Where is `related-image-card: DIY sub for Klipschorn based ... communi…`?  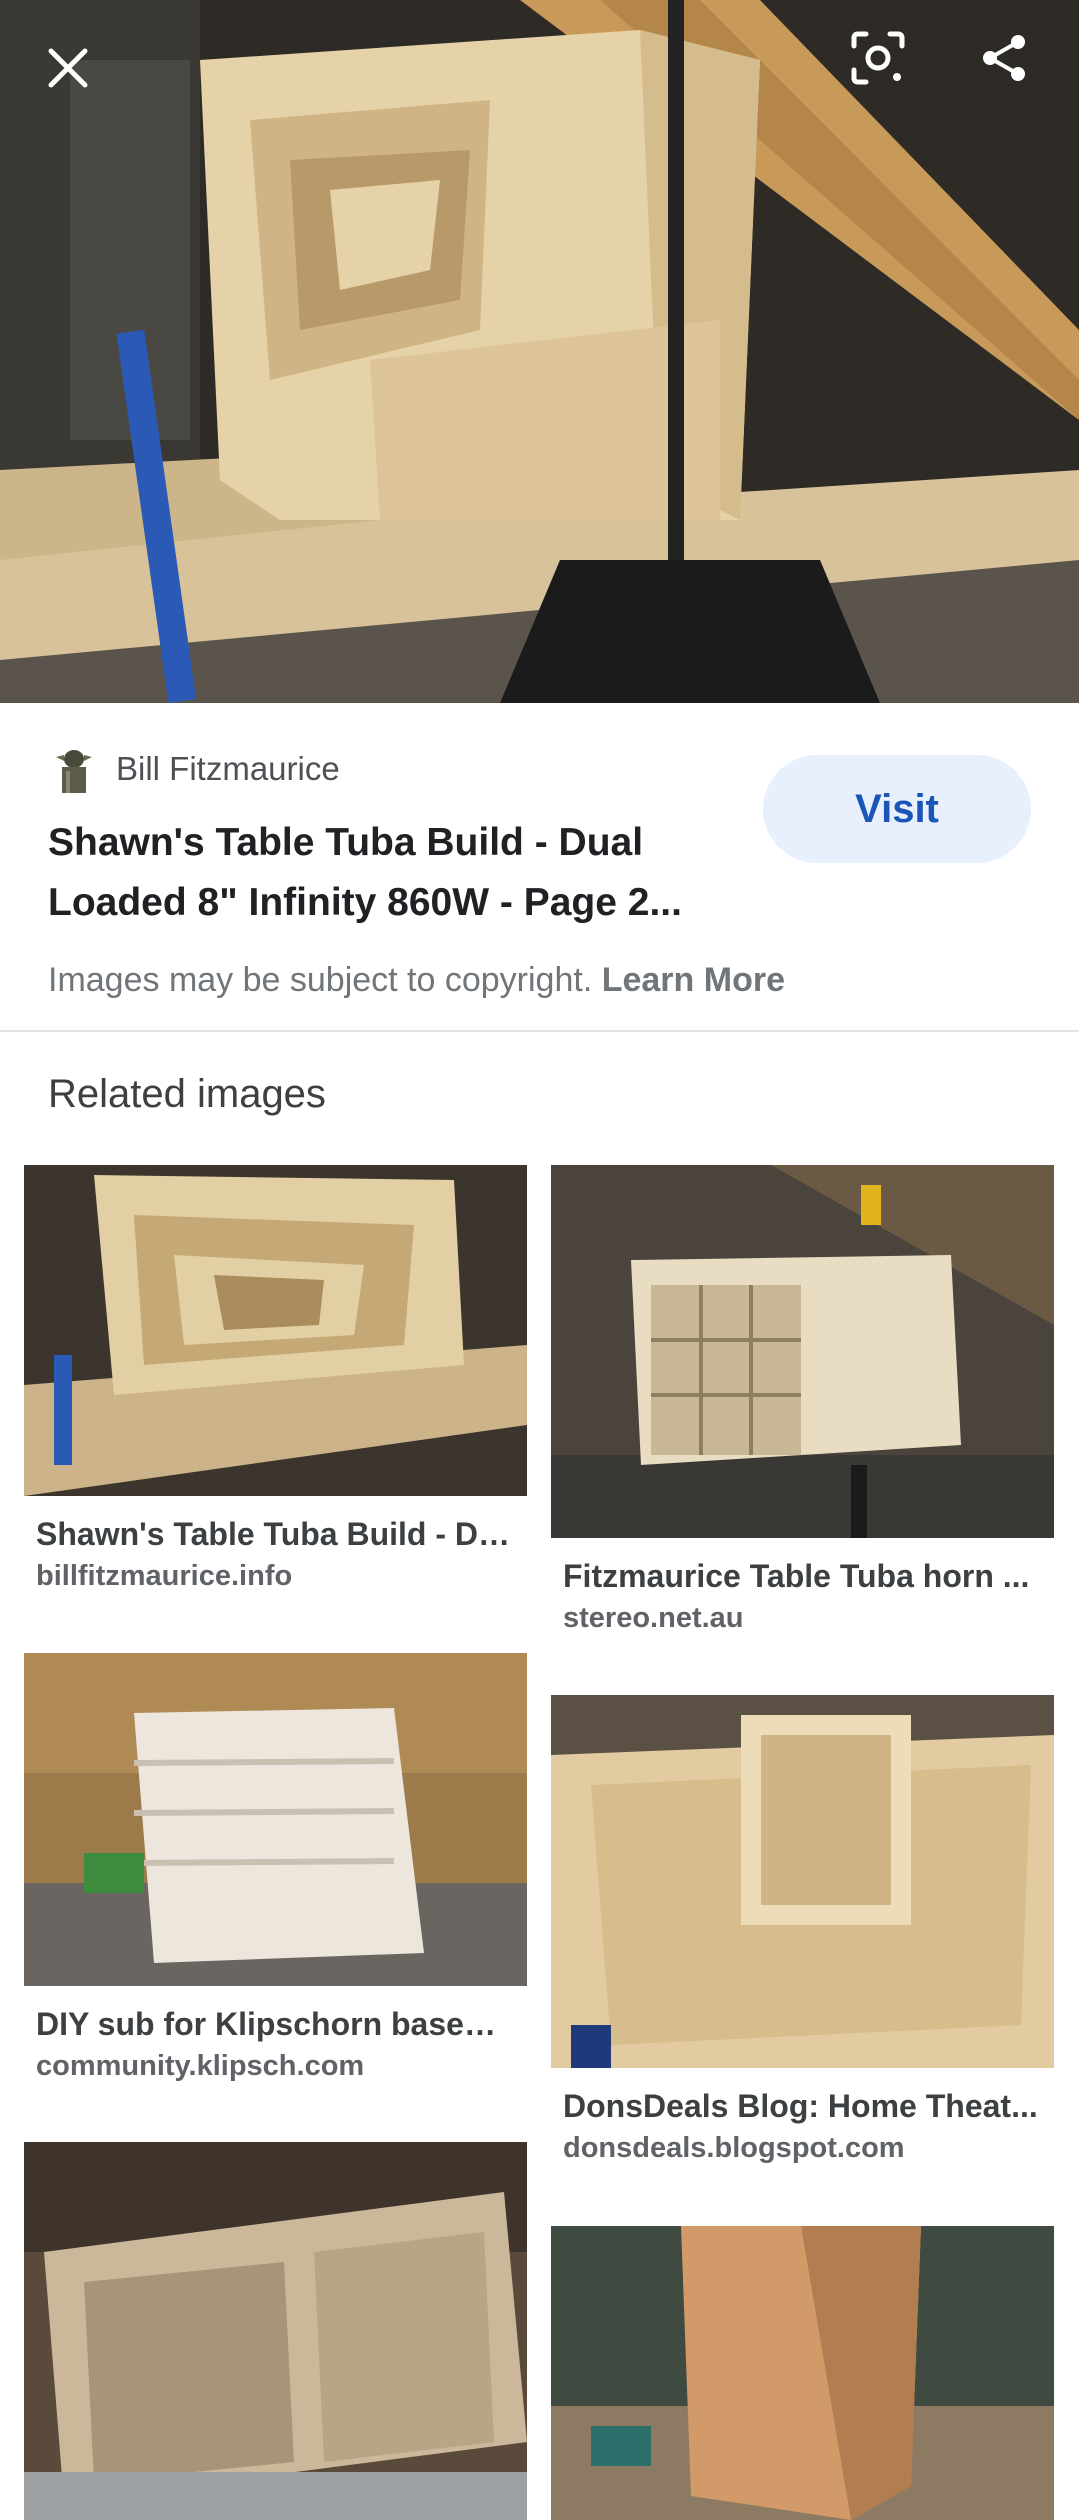
related-image-card: DIY sub for Klipschorn based ... communi… is located at coordinates (275, 1868).